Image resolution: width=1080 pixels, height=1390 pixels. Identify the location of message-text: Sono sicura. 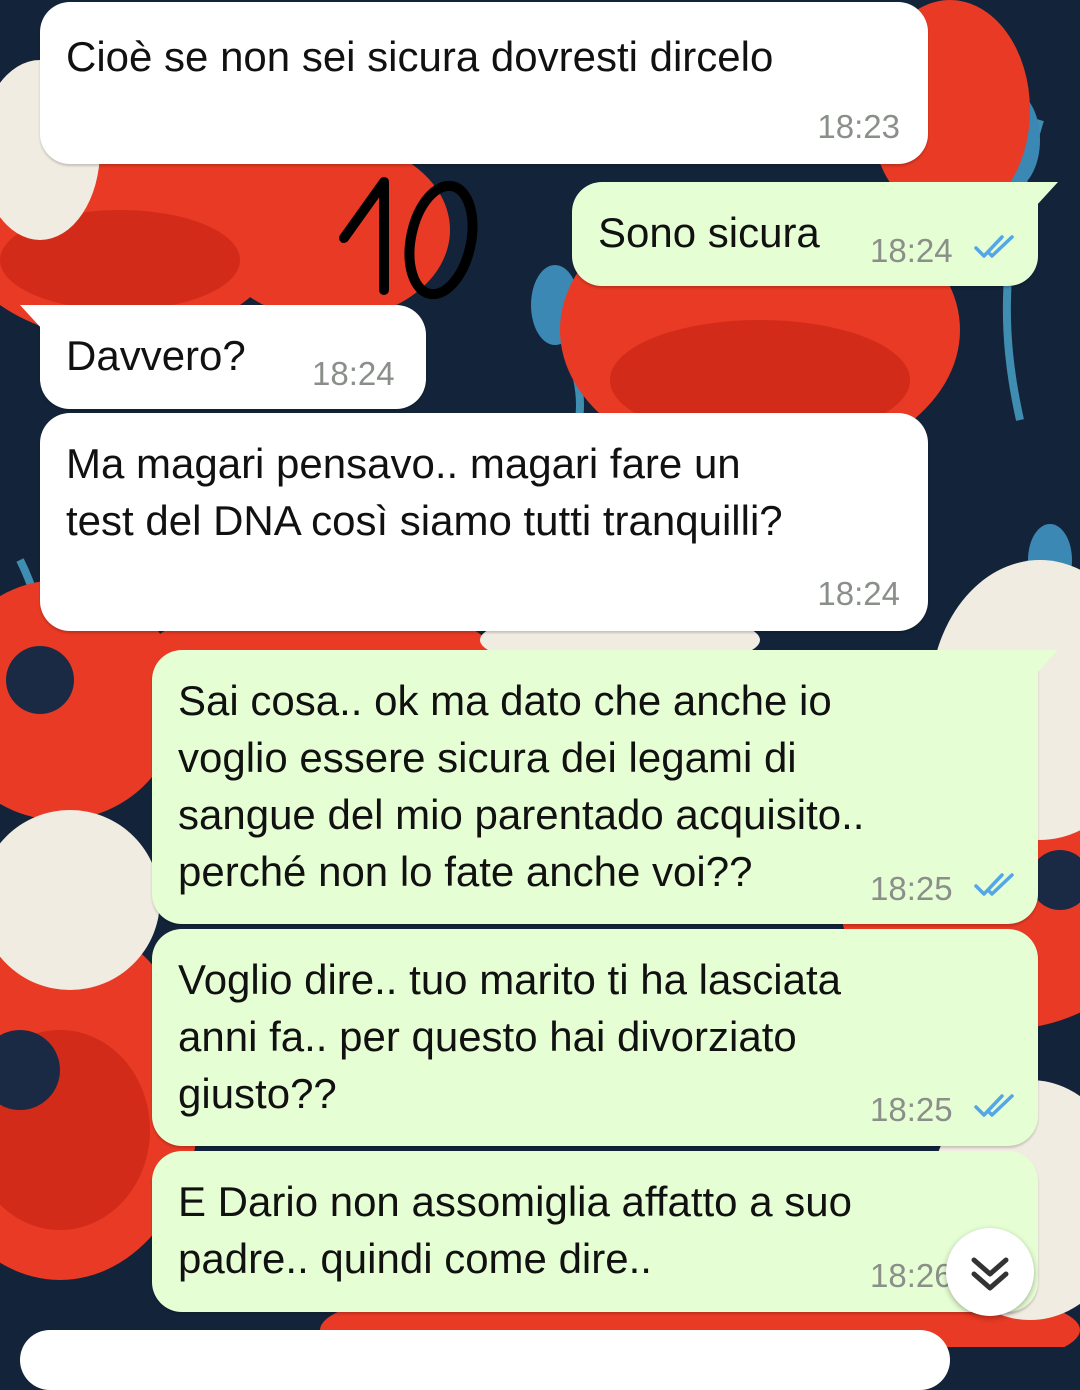
(709, 232).